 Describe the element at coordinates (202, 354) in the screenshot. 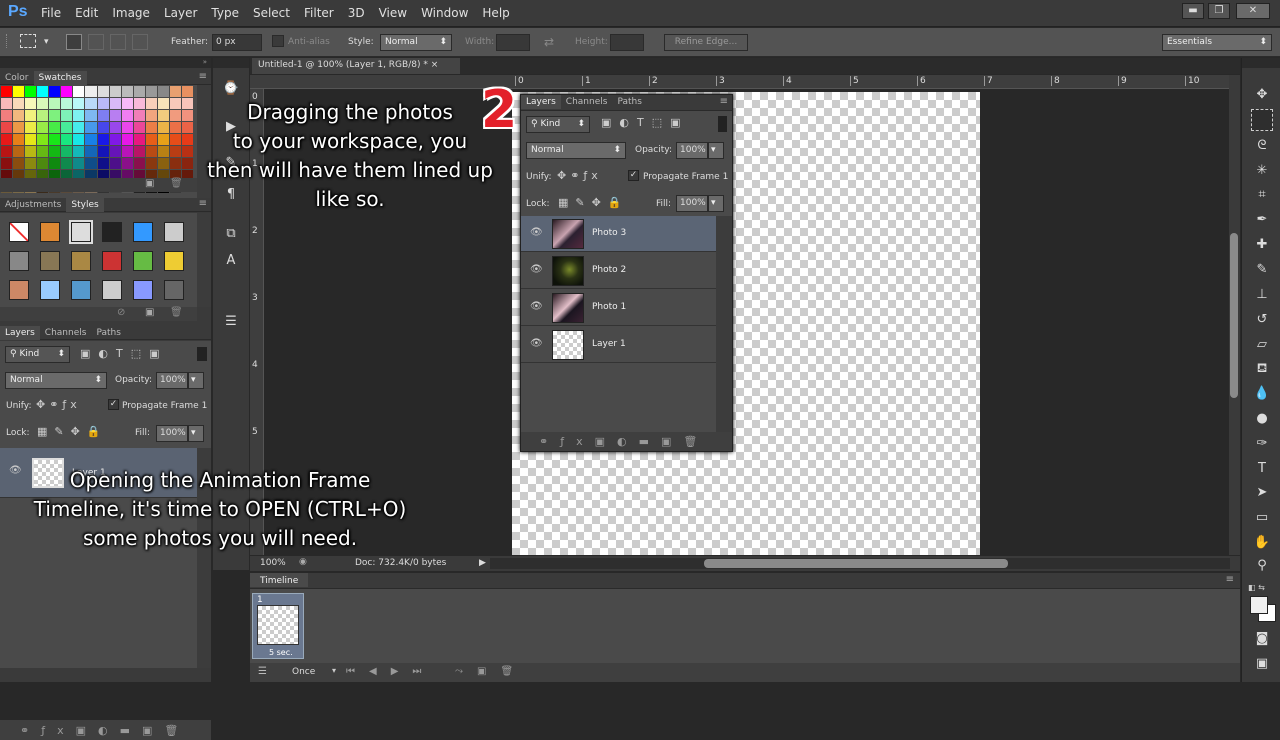

I see `filter-toggle` at that location.